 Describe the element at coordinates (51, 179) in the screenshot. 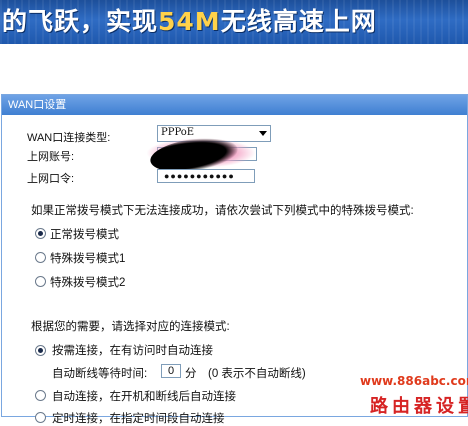

I see `password-label: 上网口令:` at that location.